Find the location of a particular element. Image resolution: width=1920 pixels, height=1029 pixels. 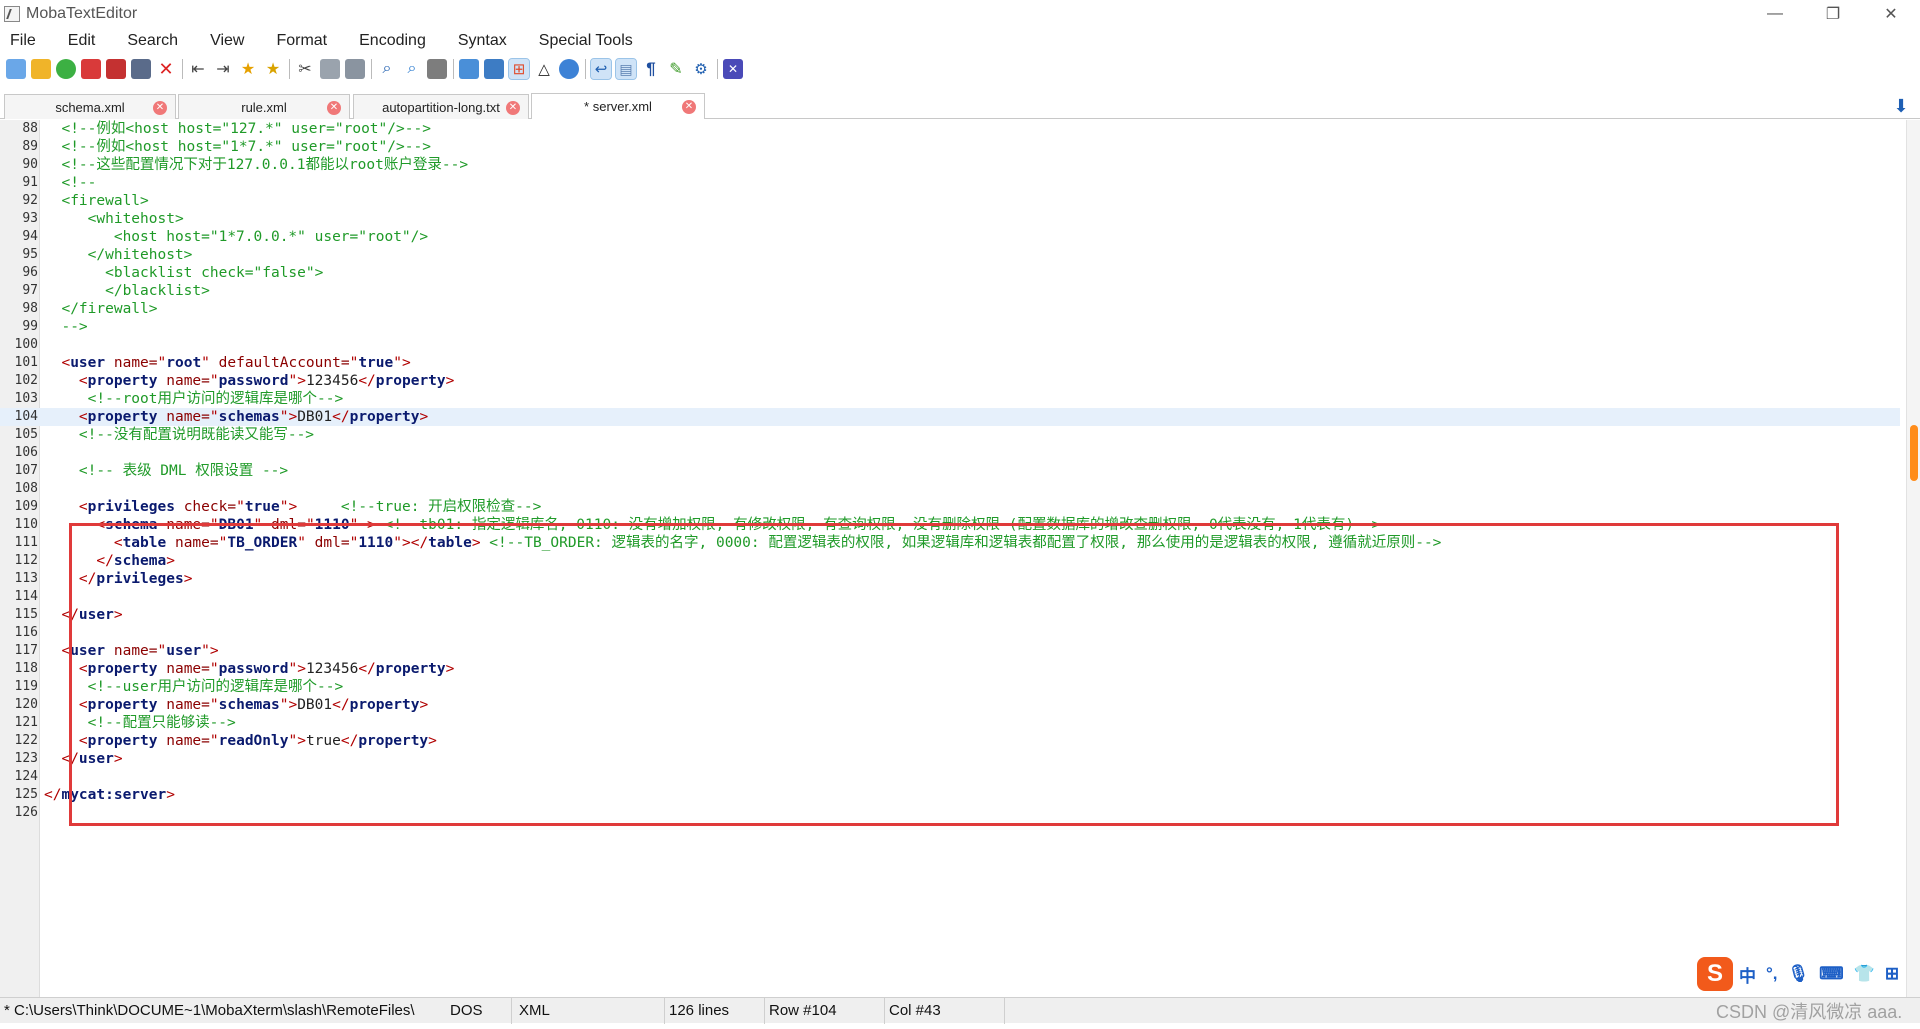

code-line: 106 is located at coordinates (950, 453).